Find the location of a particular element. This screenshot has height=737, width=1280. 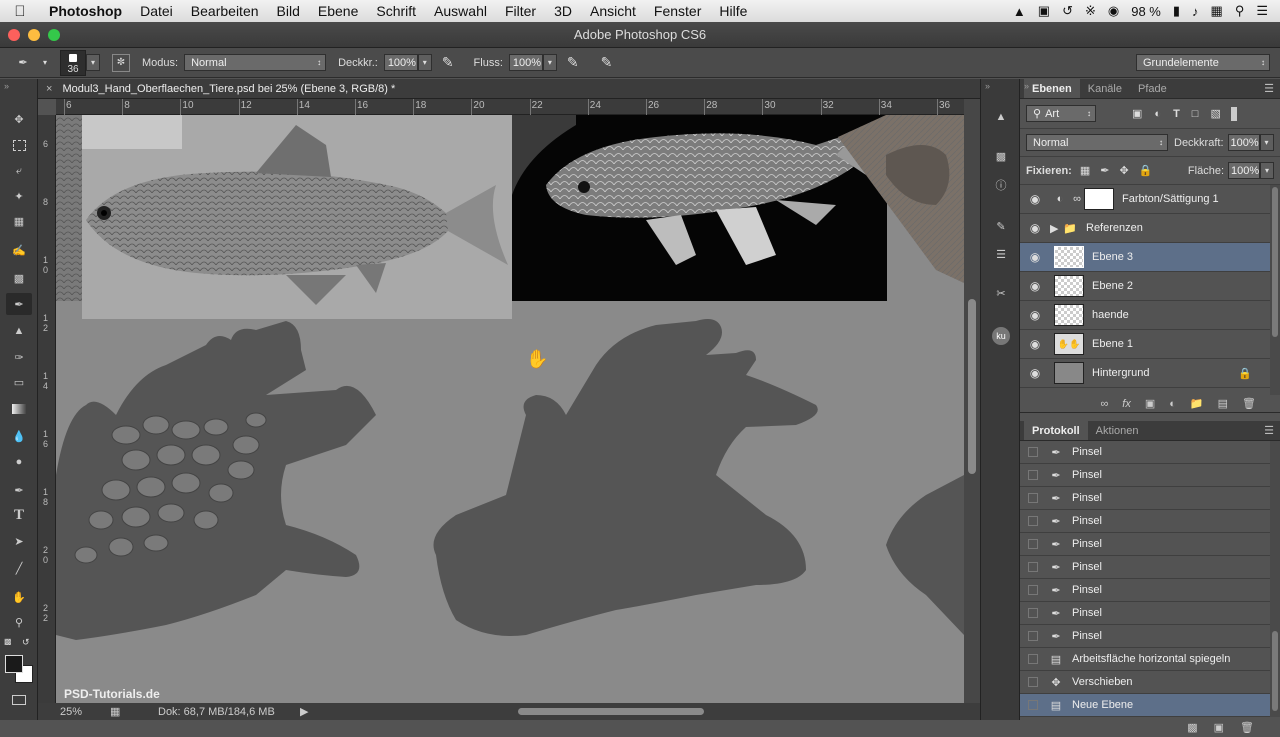

tool-preset-dropdown: ▾ is located at coordinates (45, 62).